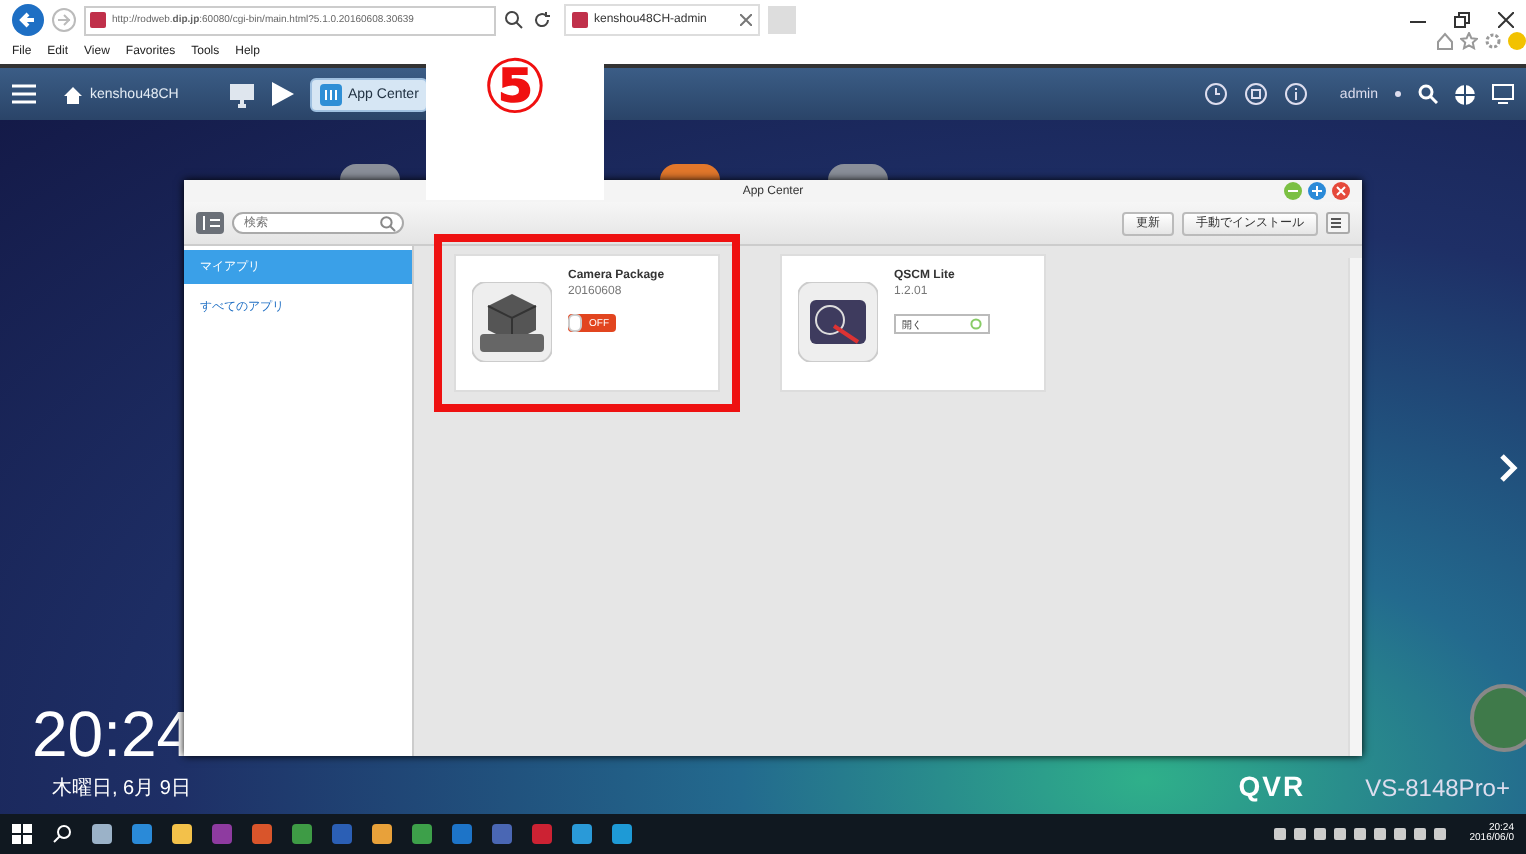  What do you see at coordinates (542, 20) in the screenshot?
I see `refresh-icon` at bounding box center [542, 20].